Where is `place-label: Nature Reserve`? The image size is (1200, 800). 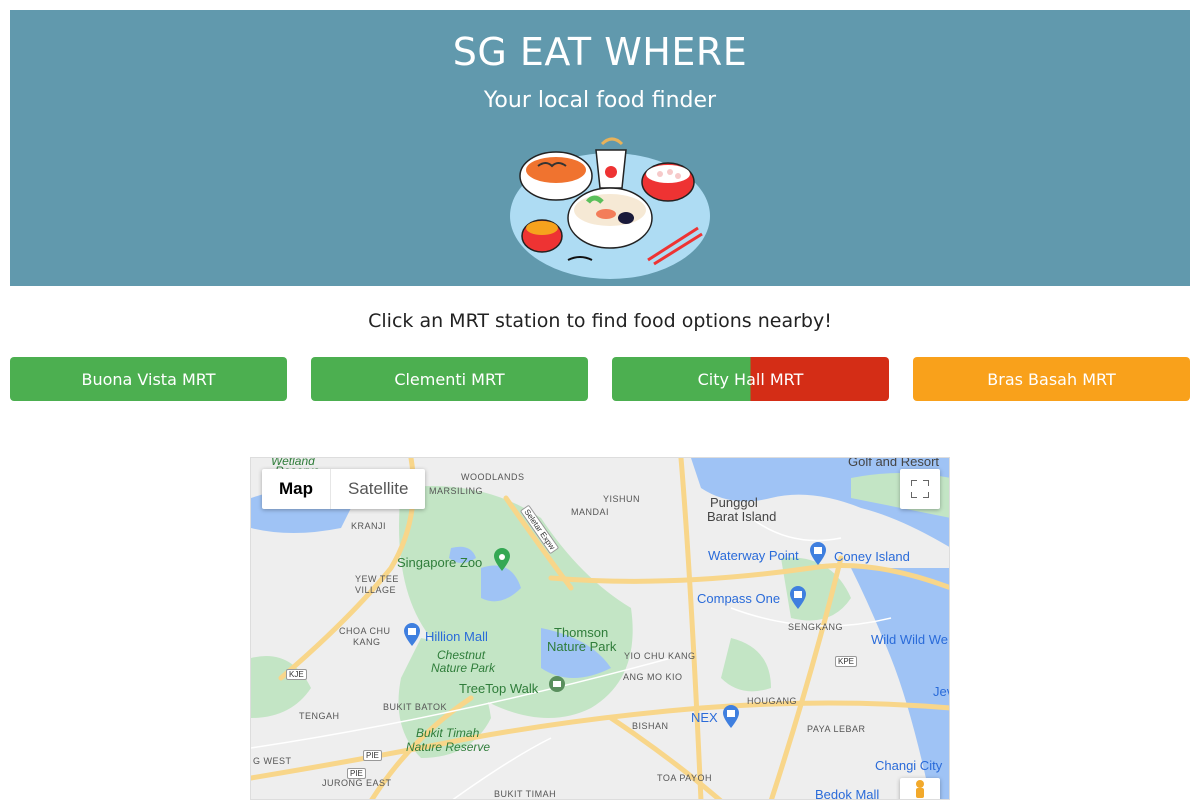 place-label: Nature Reserve is located at coordinates (448, 747).